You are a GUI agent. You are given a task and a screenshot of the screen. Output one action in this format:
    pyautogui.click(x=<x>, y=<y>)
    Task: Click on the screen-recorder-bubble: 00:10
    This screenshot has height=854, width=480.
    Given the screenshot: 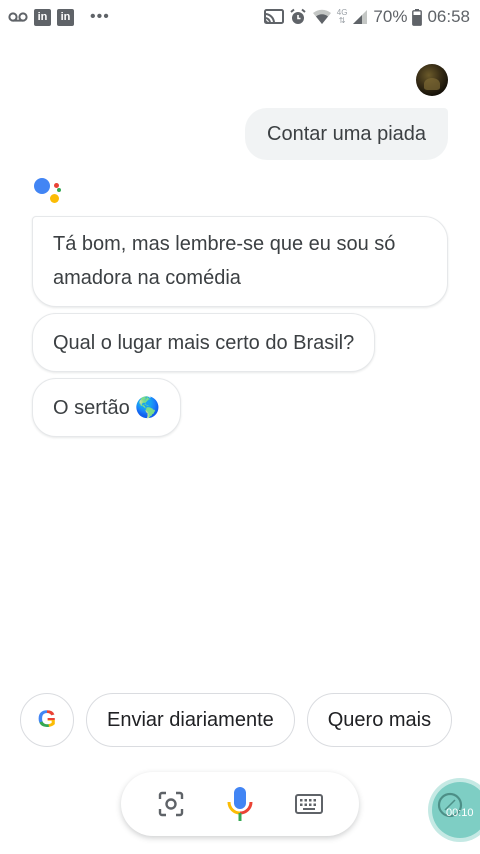 What is the action you would take?
    pyautogui.click(x=456, y=810)
    